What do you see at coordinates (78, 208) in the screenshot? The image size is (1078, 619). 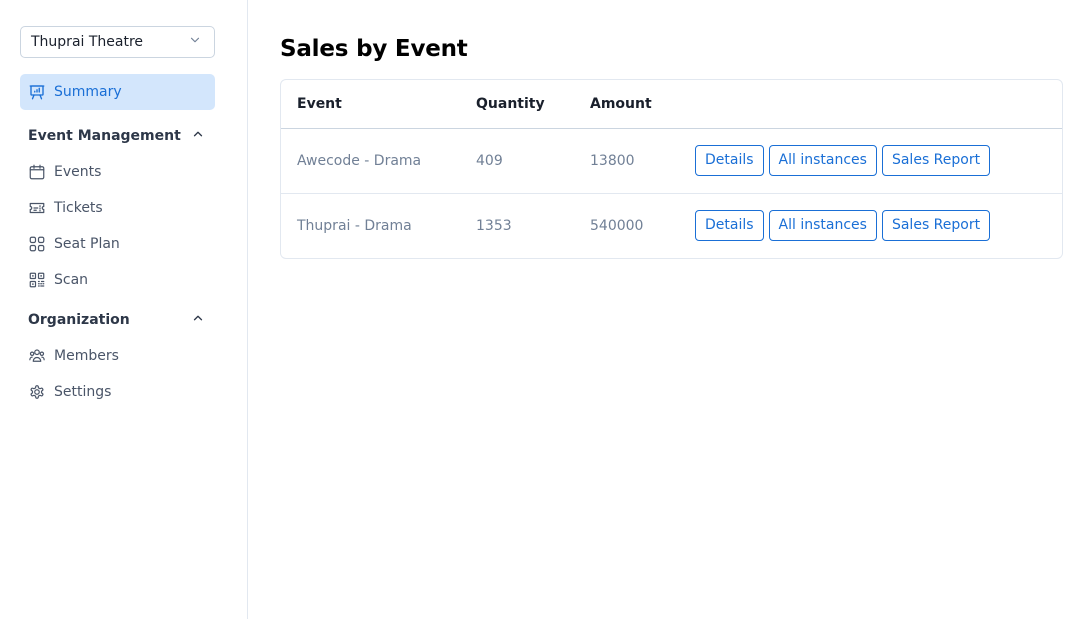 I see `sidebar-item-label: Tickets` at bounding box center [78, 208].